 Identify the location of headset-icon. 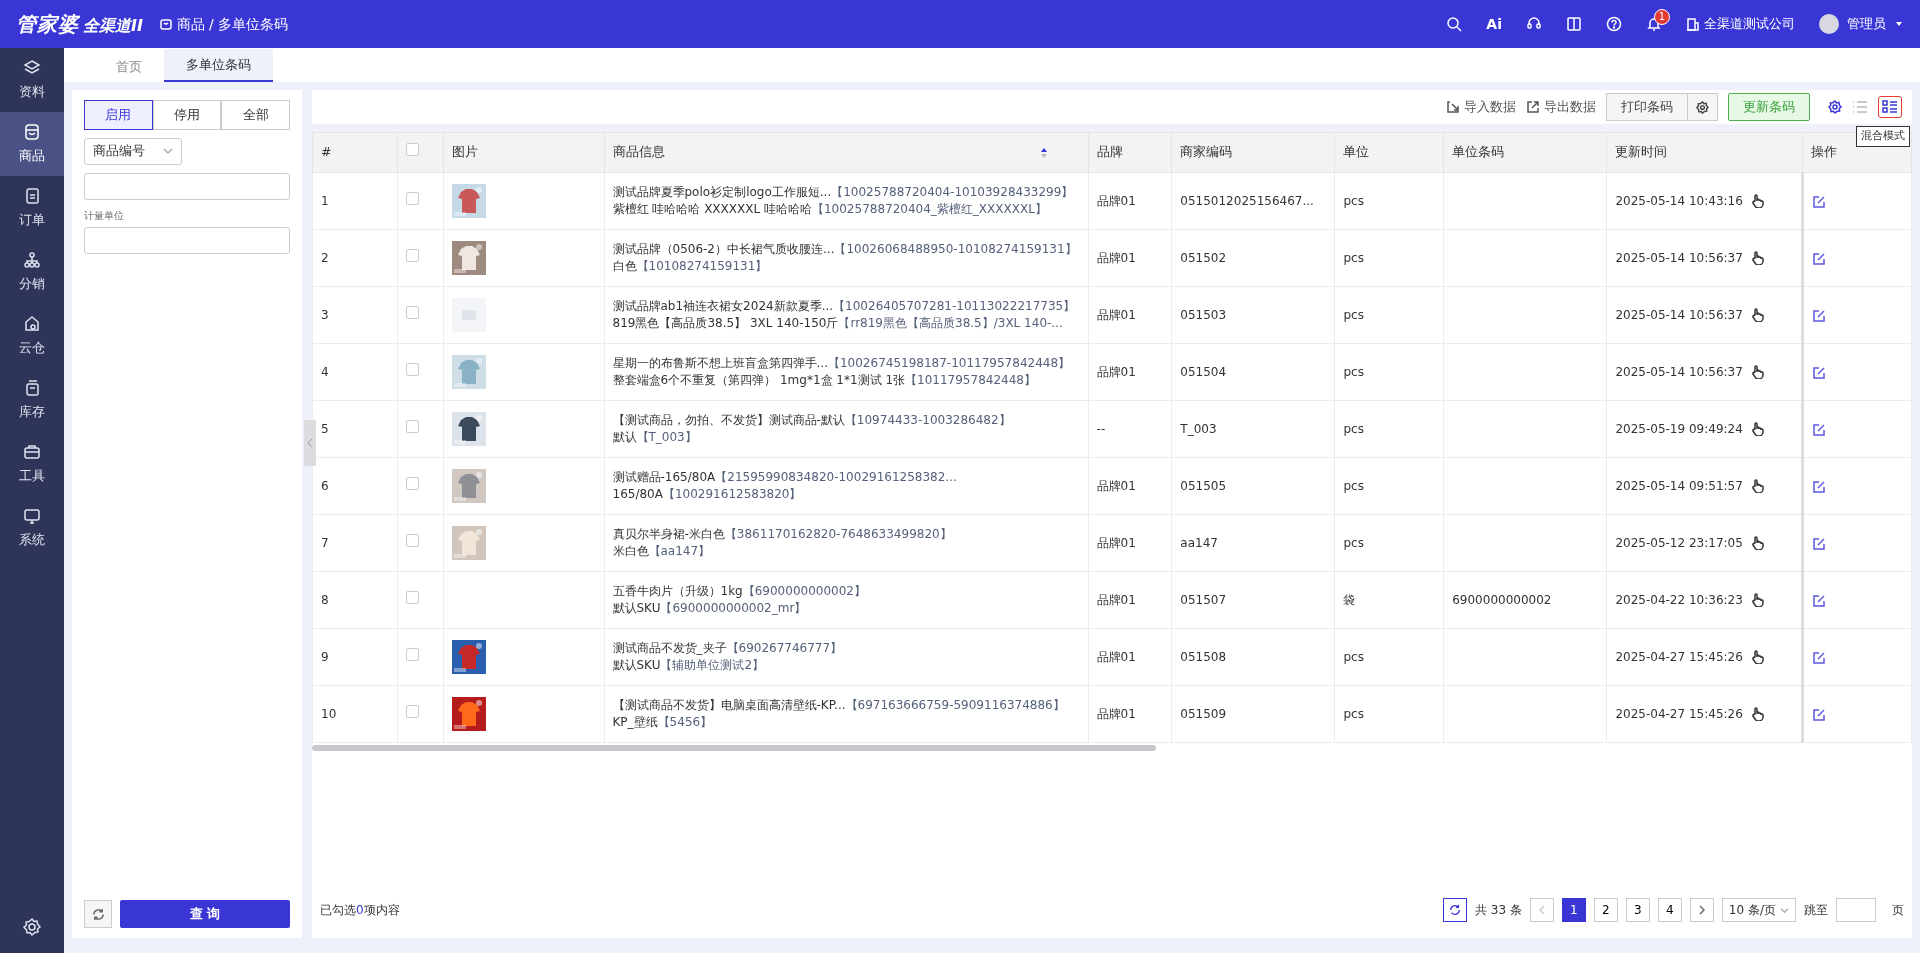
(1534, 24).